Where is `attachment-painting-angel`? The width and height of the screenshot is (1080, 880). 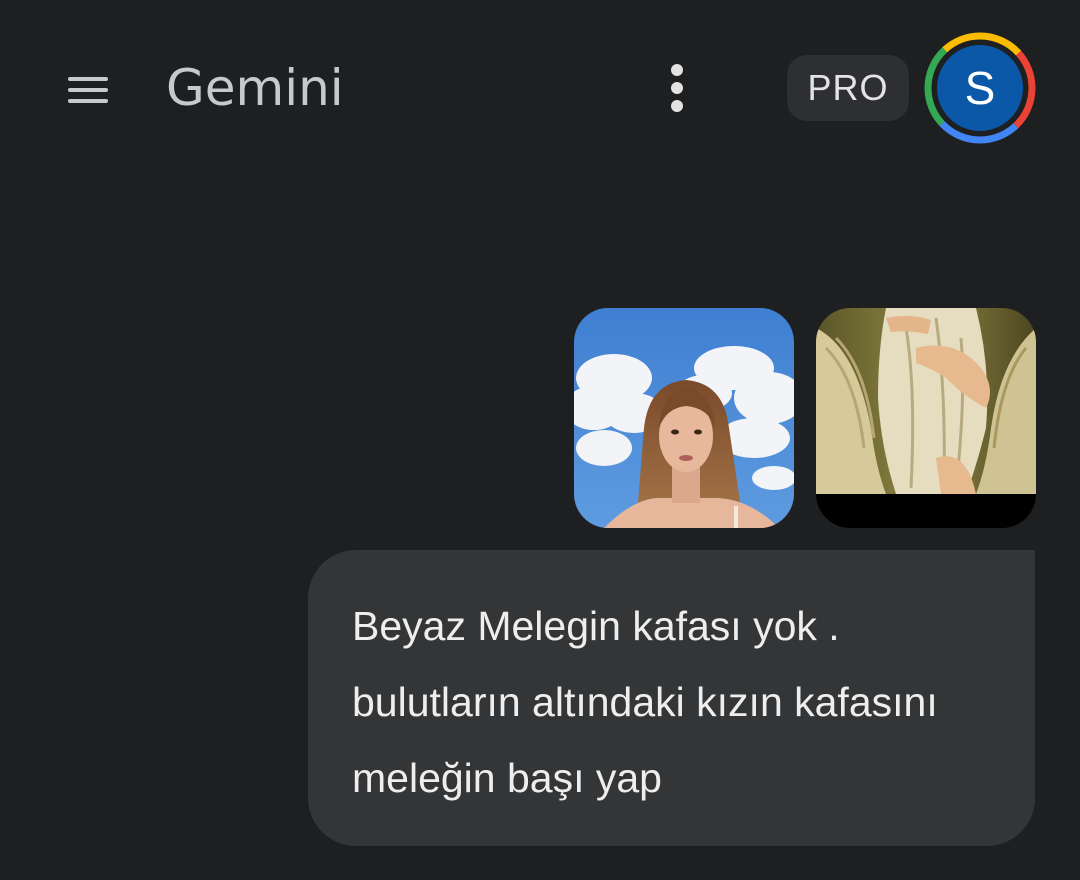 attachment-painting-angel is located at coordinates (926, 418).